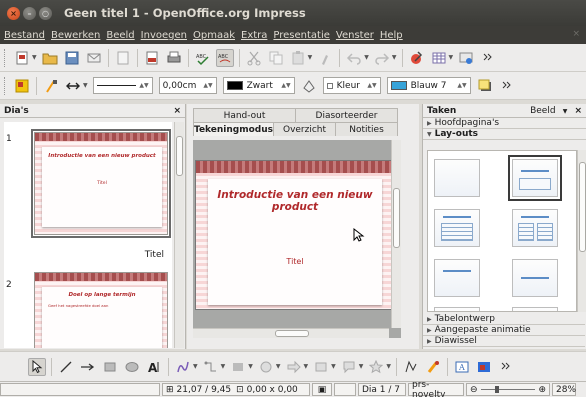 The width and height of the screenshot is (586, 397). Describe the element at coordinates (504, 319) in the screenshot. I see `task-section-table-design: ▶ Tabelontwerp` at that location.